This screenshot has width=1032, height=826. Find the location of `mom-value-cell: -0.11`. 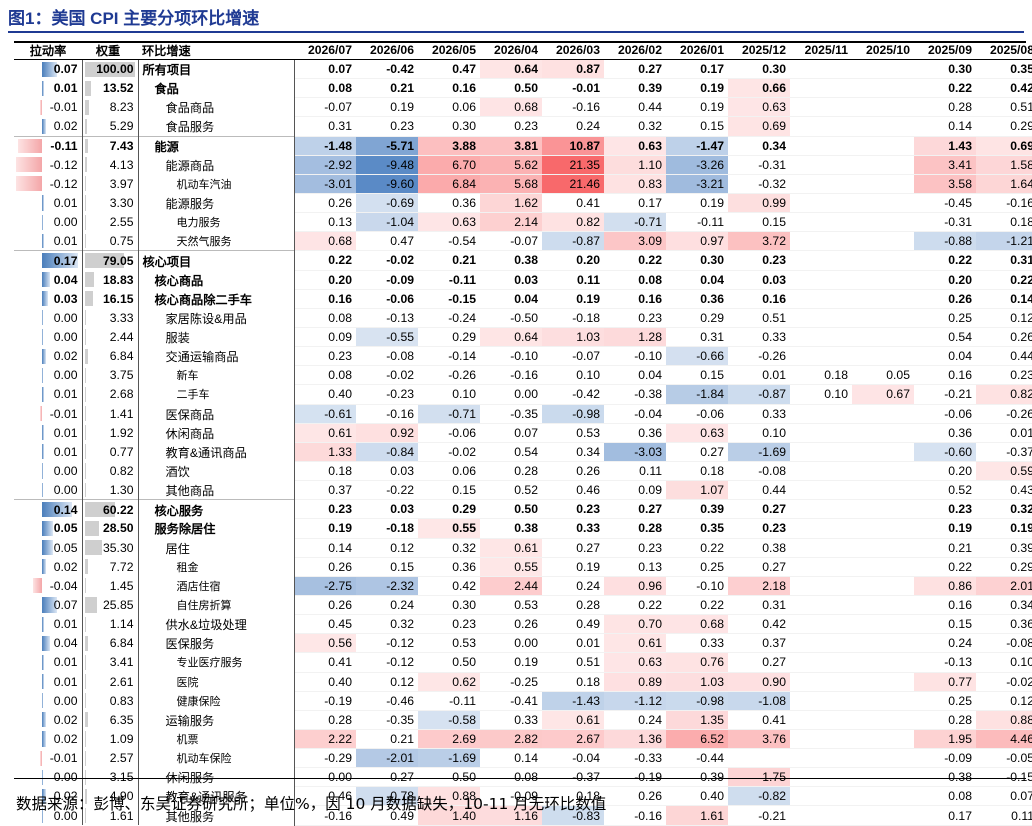

mom-value-cell: -0.11 is located at coordinates (449, 700).